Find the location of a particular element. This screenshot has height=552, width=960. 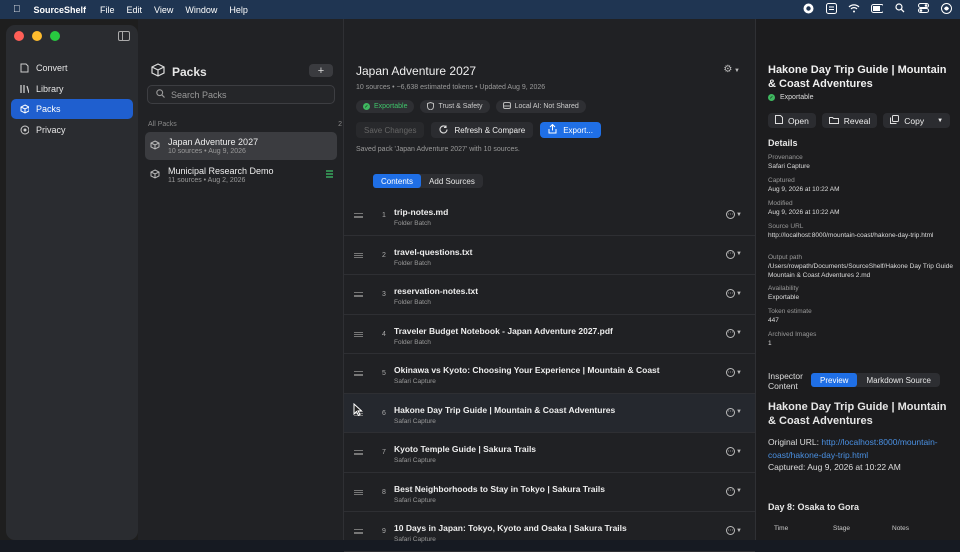

label-line: Inspector is located at coordinates (785, 376).